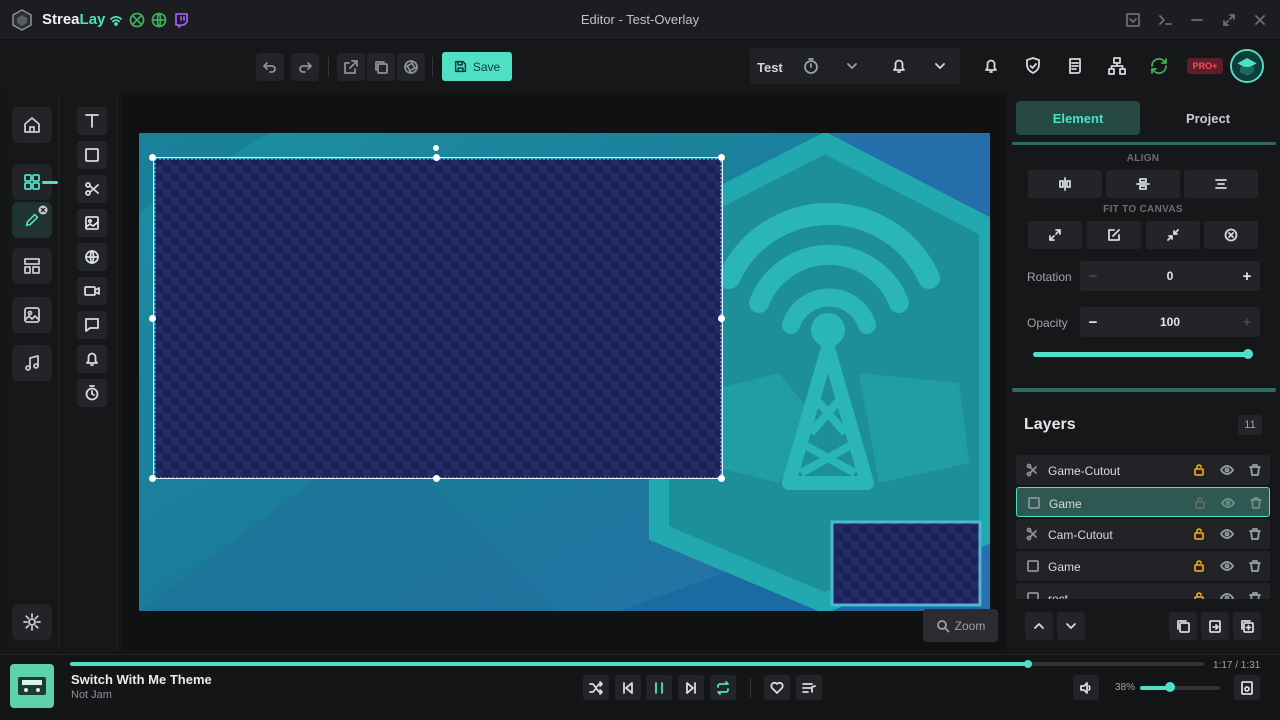 This screenshot has width=1280, height=720. What do you see at coordinates (270, 67) in the screenshot?
I see `undo-button` at bounding box center [270, 67].